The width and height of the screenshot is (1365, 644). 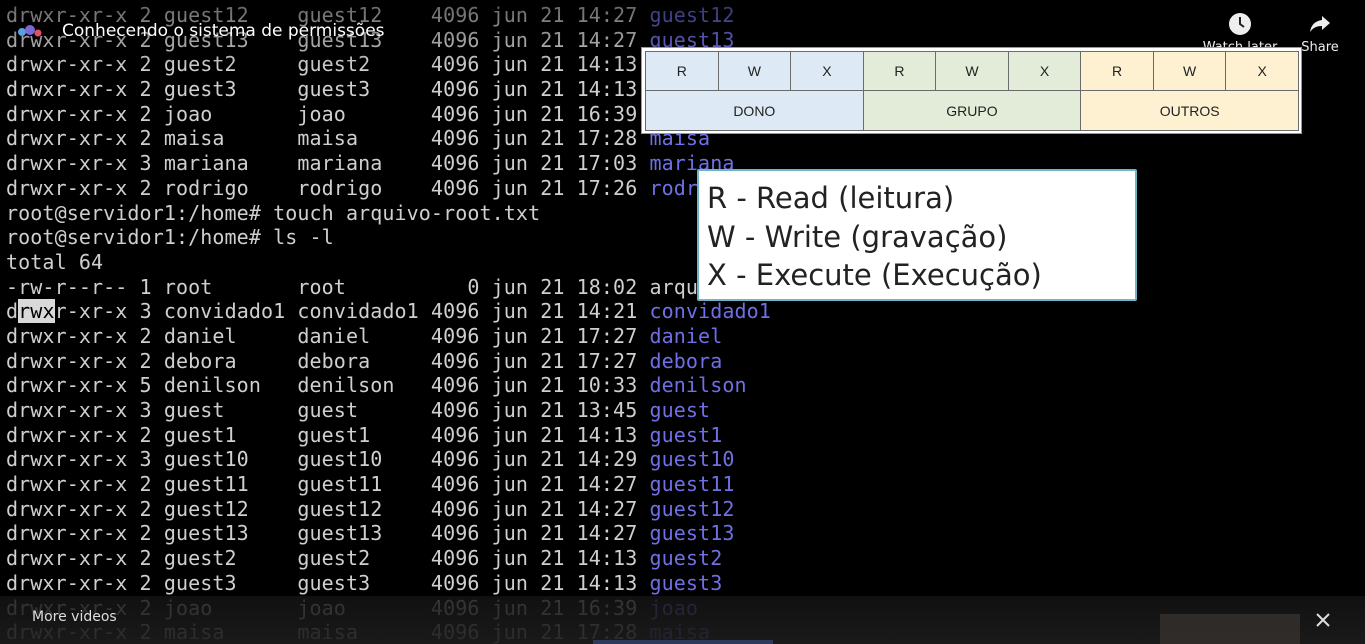 I want to click on entry-name: denilson, so click(x=698, y=385).